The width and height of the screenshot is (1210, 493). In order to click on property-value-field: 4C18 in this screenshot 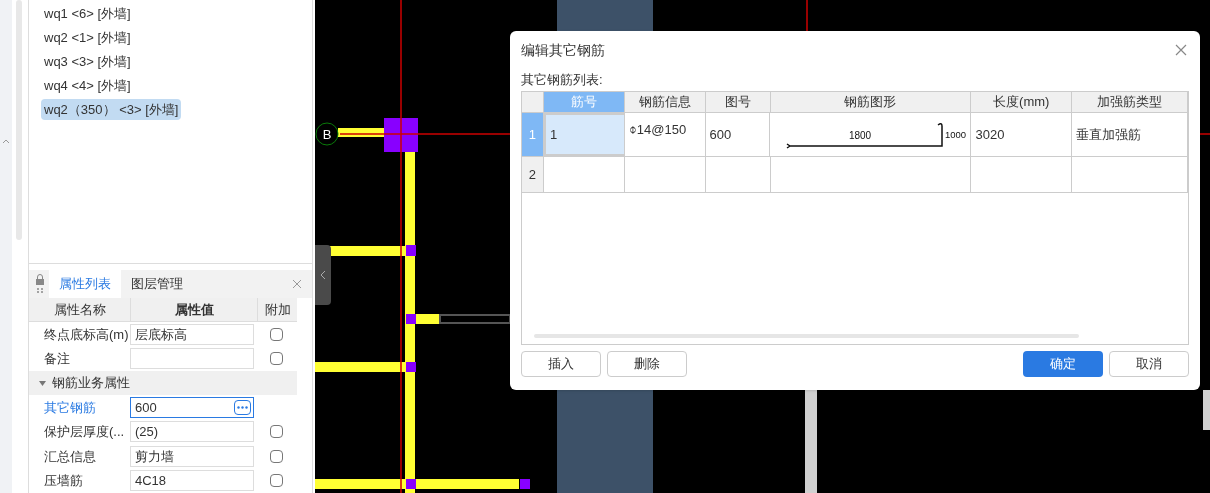, I will do `click(192, 481)`.